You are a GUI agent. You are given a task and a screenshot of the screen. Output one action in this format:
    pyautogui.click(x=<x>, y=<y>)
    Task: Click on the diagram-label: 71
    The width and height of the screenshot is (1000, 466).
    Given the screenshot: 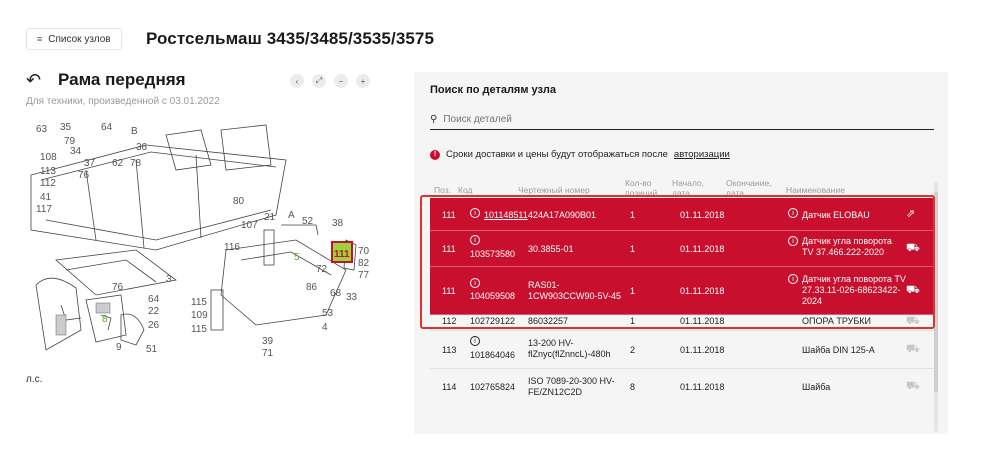 What is the action you would take?
    pyautogui.click(x=268, y=353)
    